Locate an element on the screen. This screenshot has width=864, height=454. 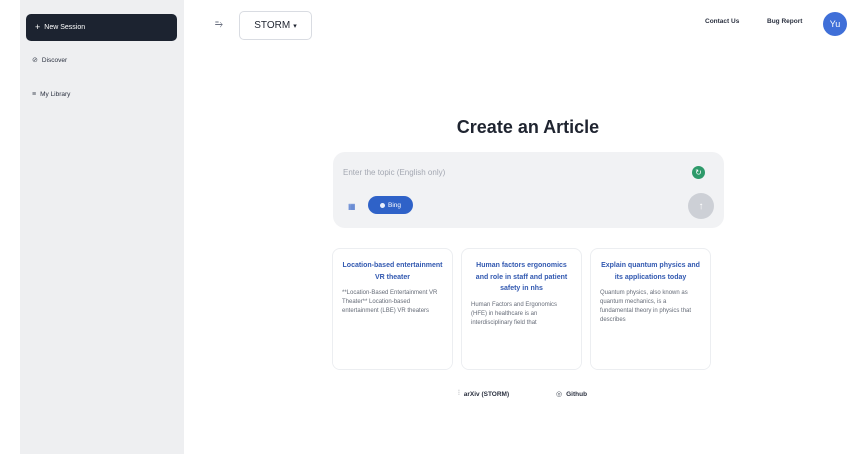
sidebar-item-label: My Library is located at coordinates (55, 94).